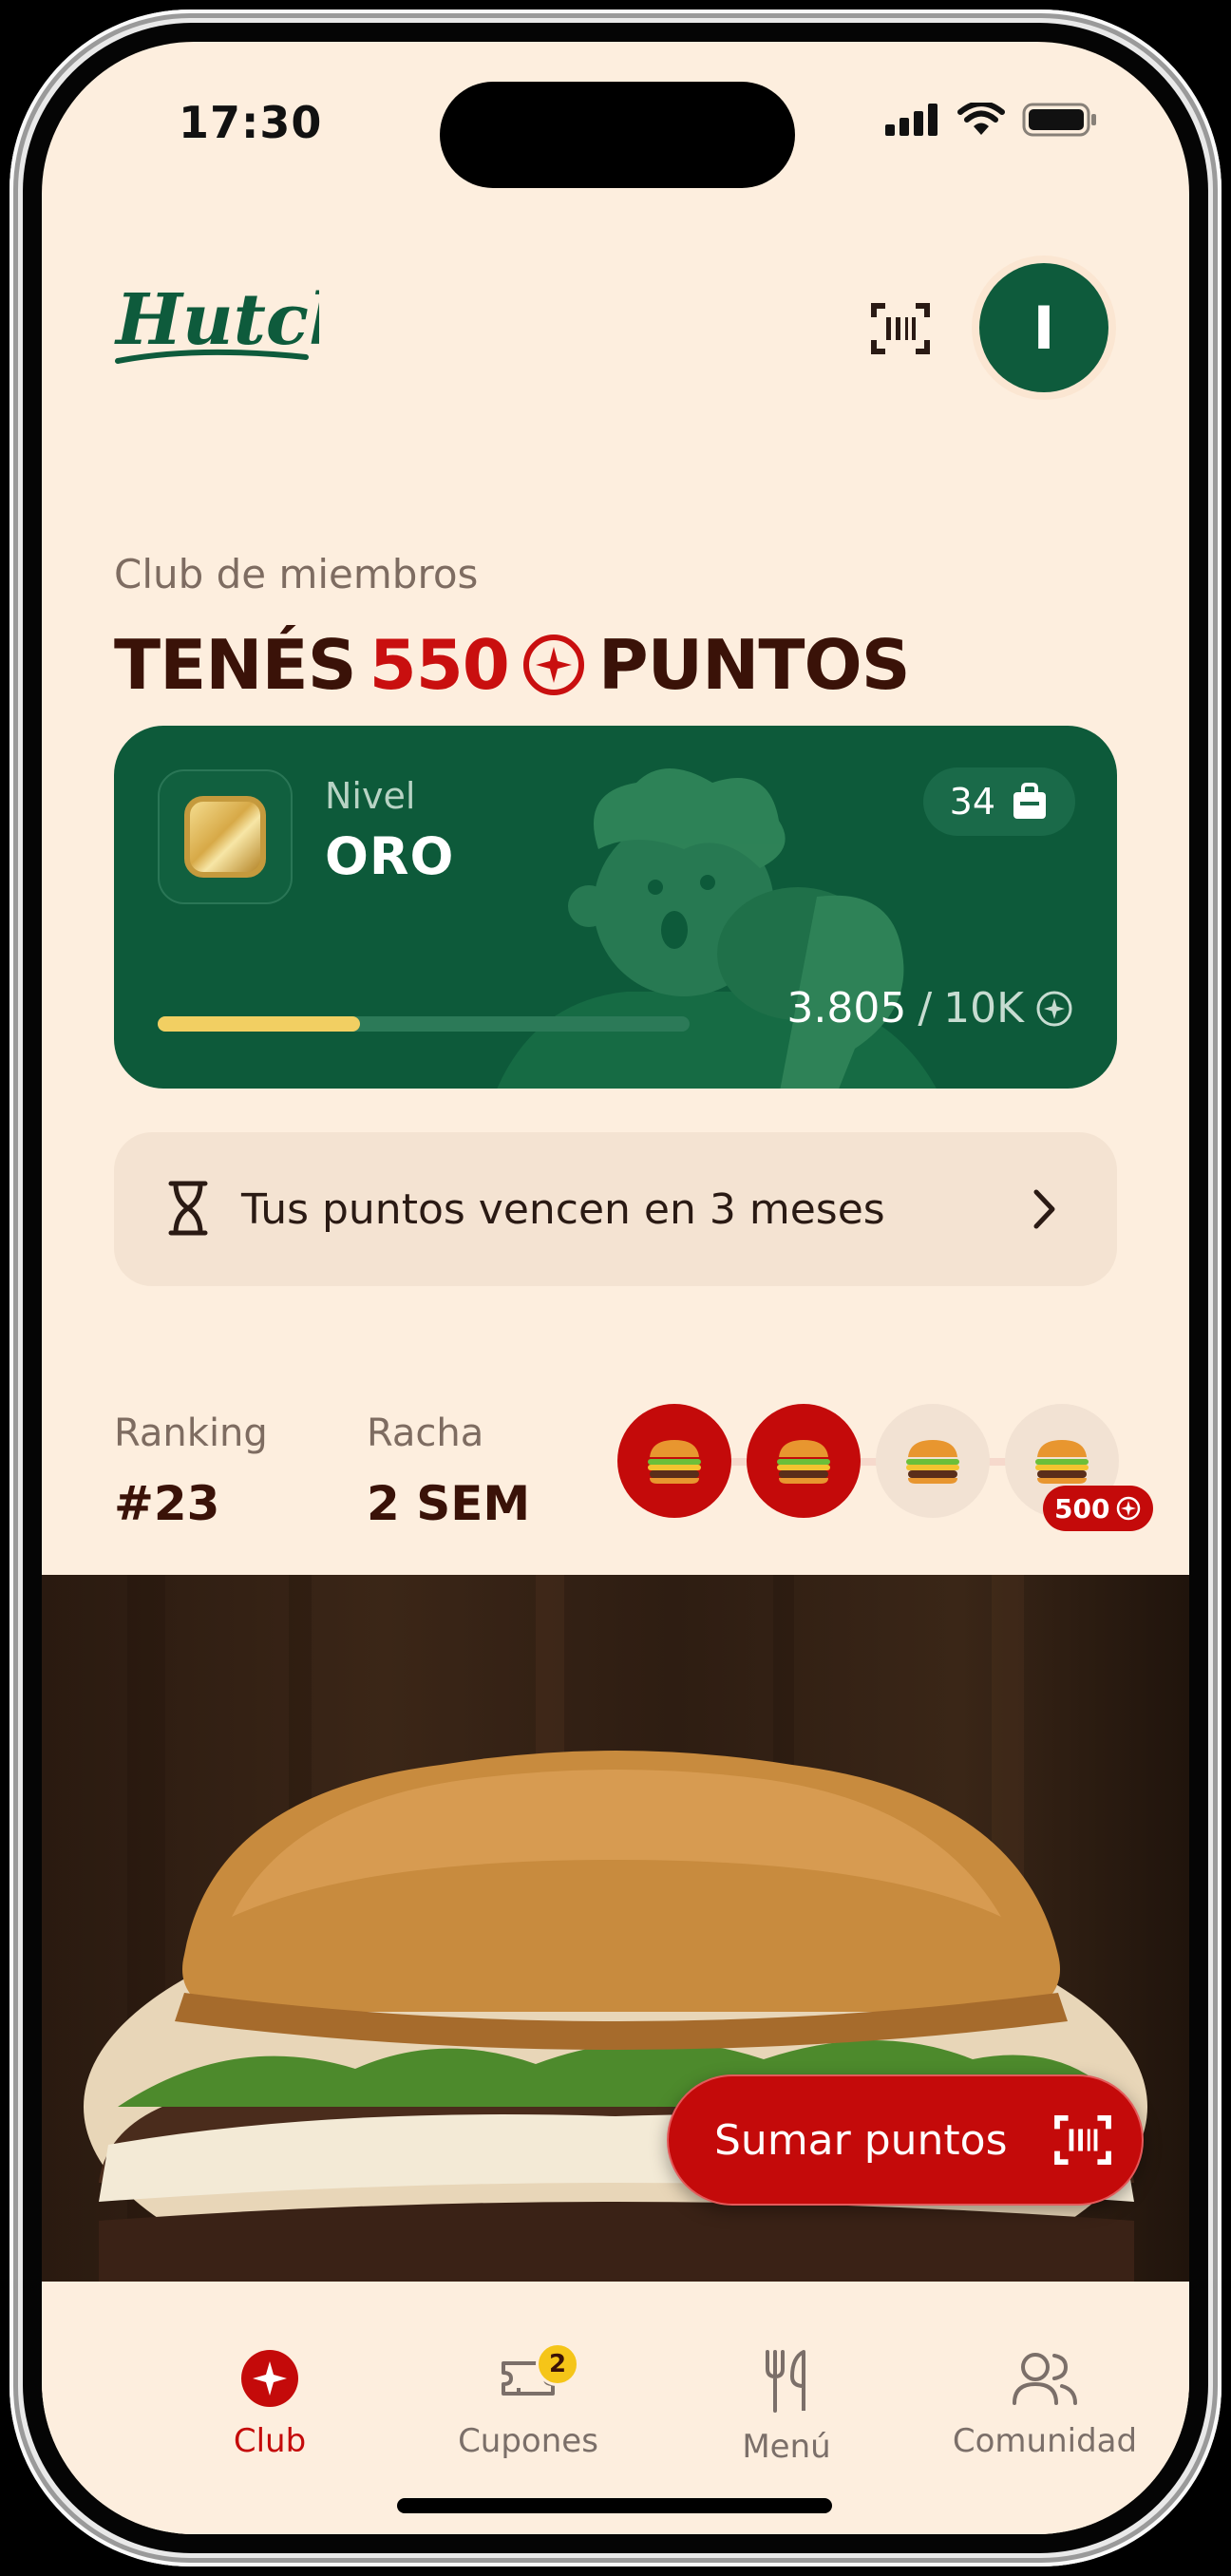 The height and width of the screenshot is (2576, 1231). What do you see at coordinates (528, 2441) in the screenshot?
I see `tab-cupones-label: Cupones` at bounding box center [528, 2441].